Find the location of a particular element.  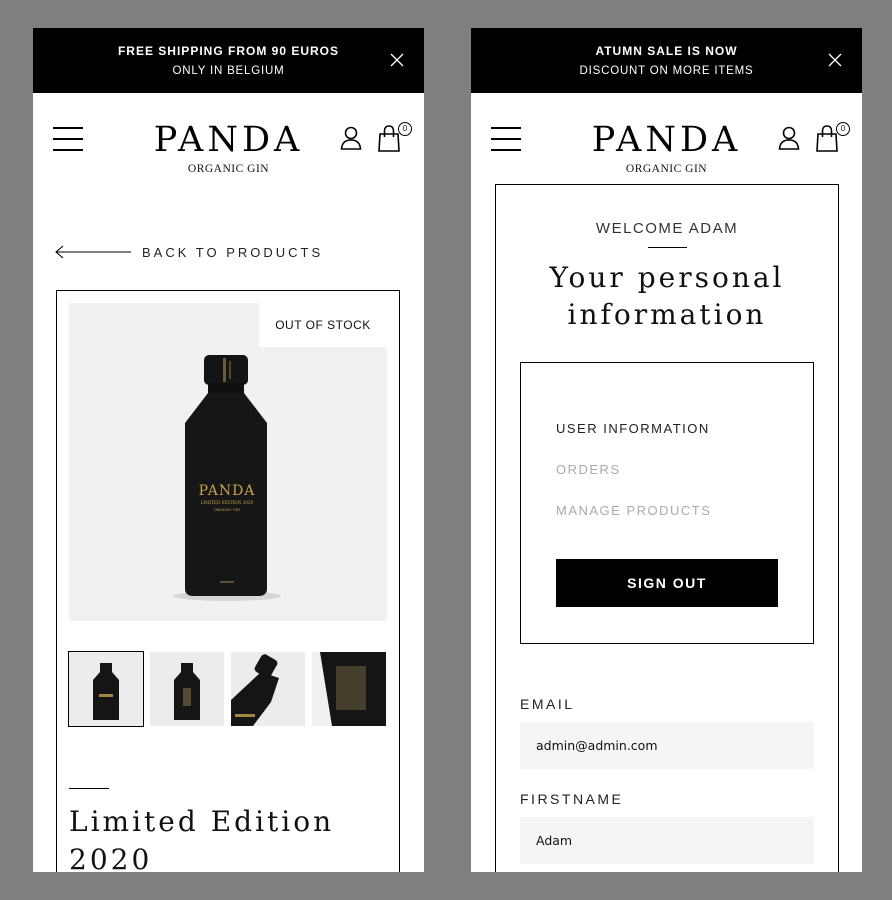

banner-line-2: ONLY IN BELGIUM is located at coordinates (228, 71).